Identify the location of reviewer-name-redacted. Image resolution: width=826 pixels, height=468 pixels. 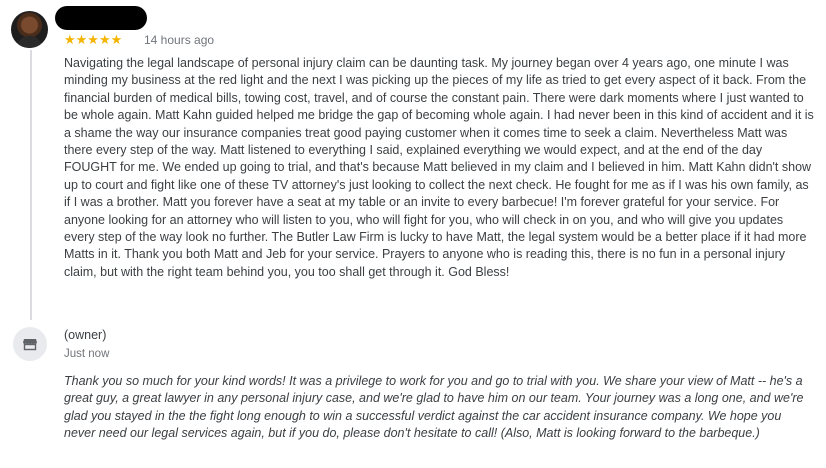
(101, 18).